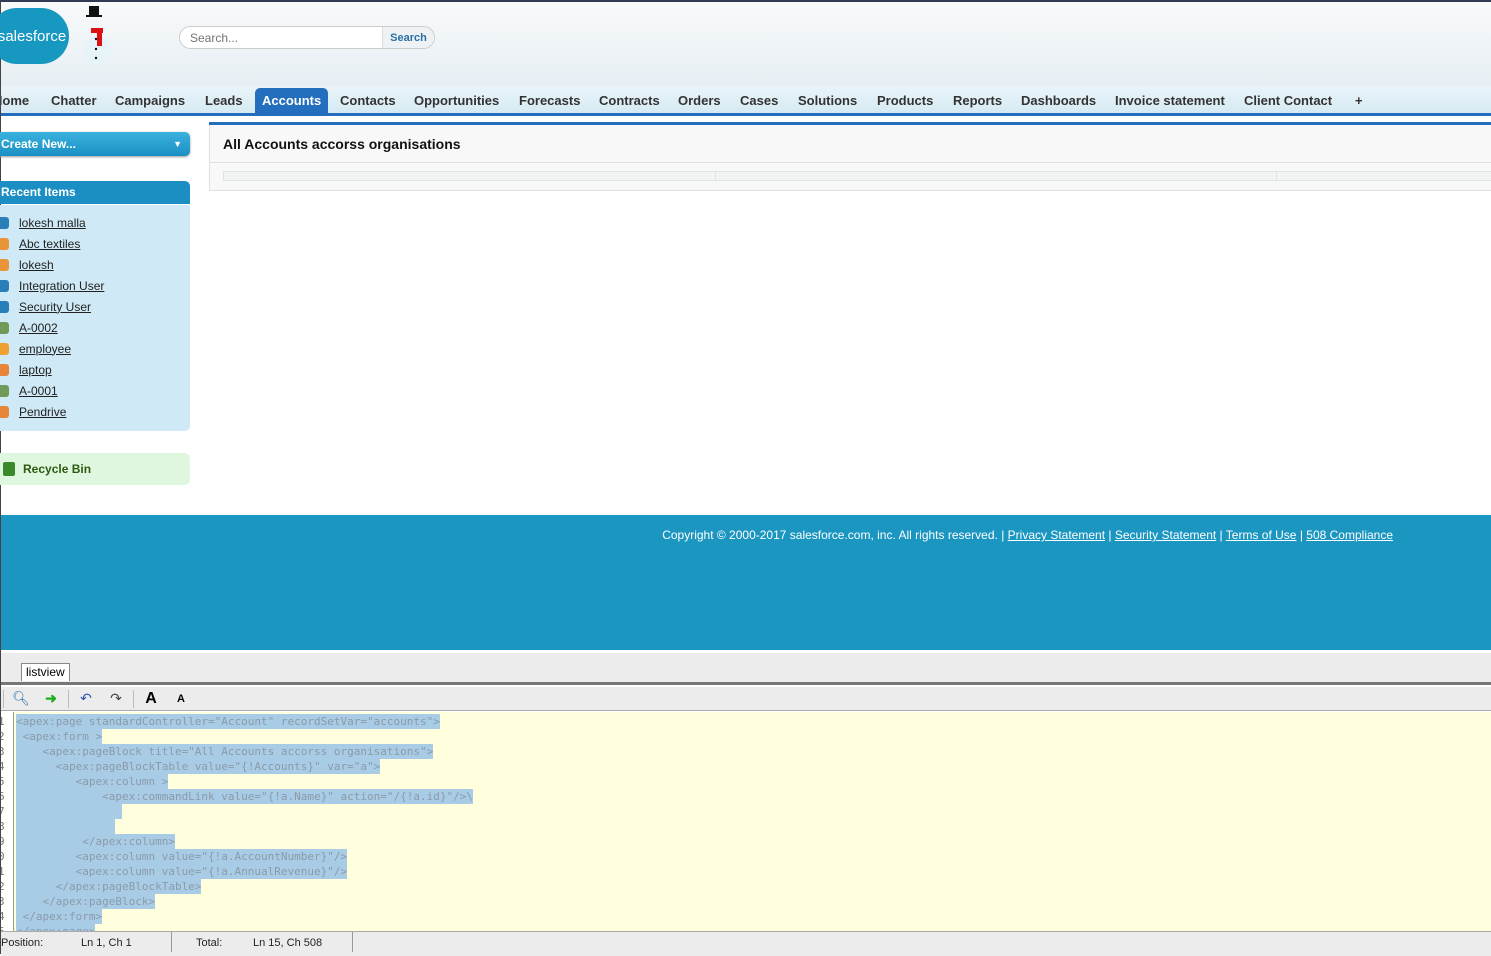 The height and width of the screenshot is (956, 1491). I want to click on recent-item-link: laptop, so click(35, 370).